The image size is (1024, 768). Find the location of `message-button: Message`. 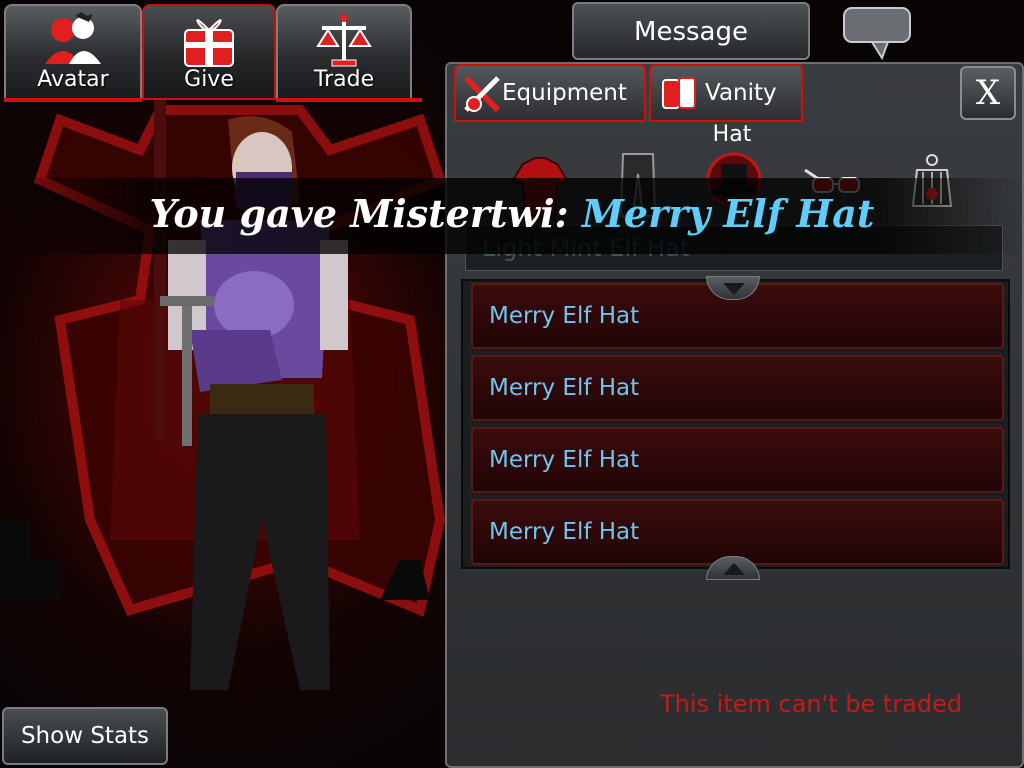

message-button: Message is located at coordinates (691, 31).